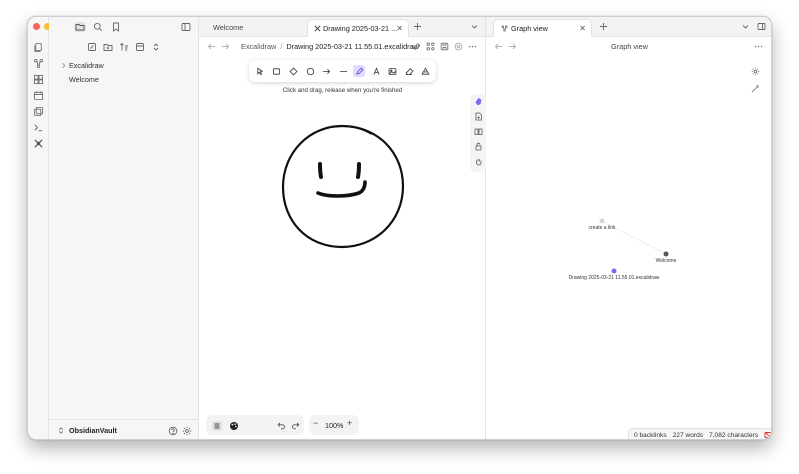 This screenshot has width=799, height=474. What do you see at coordinates (217, 425) in the screenshot?
I see `hamburger-menu-icon` at bounding box center [217, 425].